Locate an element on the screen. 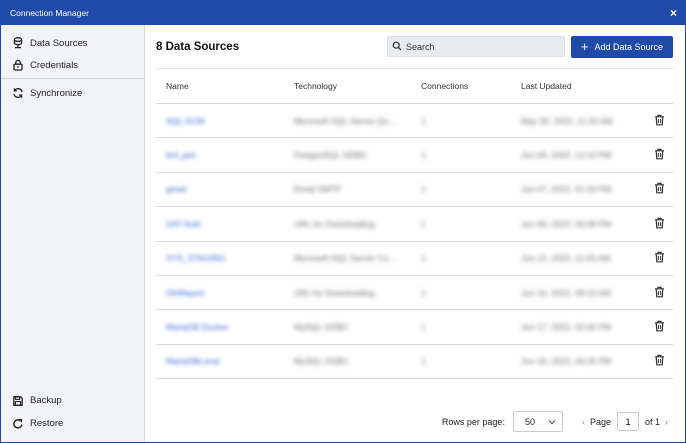  cell-name: gmail is located at coordinates (220, 189).